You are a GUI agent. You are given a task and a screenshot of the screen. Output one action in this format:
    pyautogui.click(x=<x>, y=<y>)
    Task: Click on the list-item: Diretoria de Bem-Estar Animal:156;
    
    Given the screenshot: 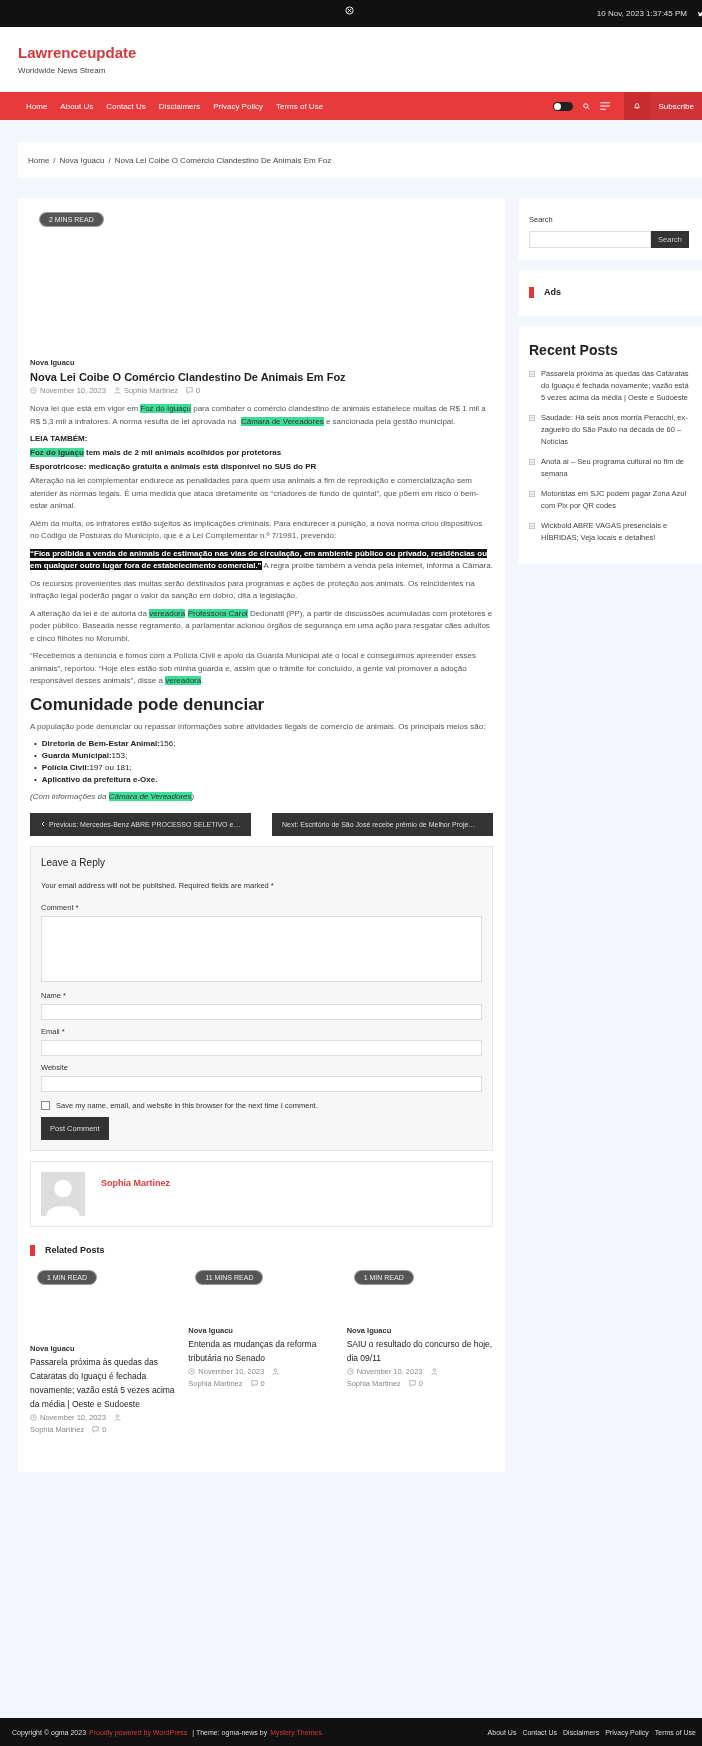 What is the action you would take?
    pyautogui.click(x=108, y=744)
    